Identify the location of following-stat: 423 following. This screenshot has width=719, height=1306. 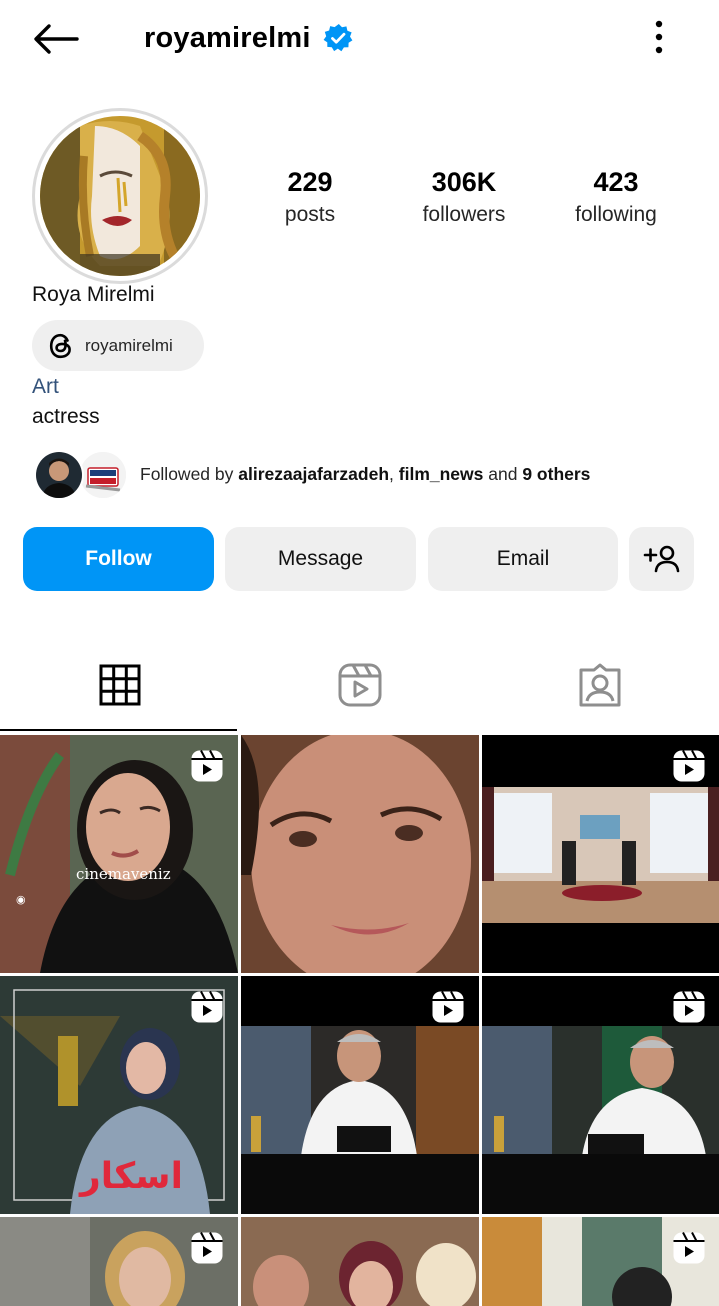
(616, 197).